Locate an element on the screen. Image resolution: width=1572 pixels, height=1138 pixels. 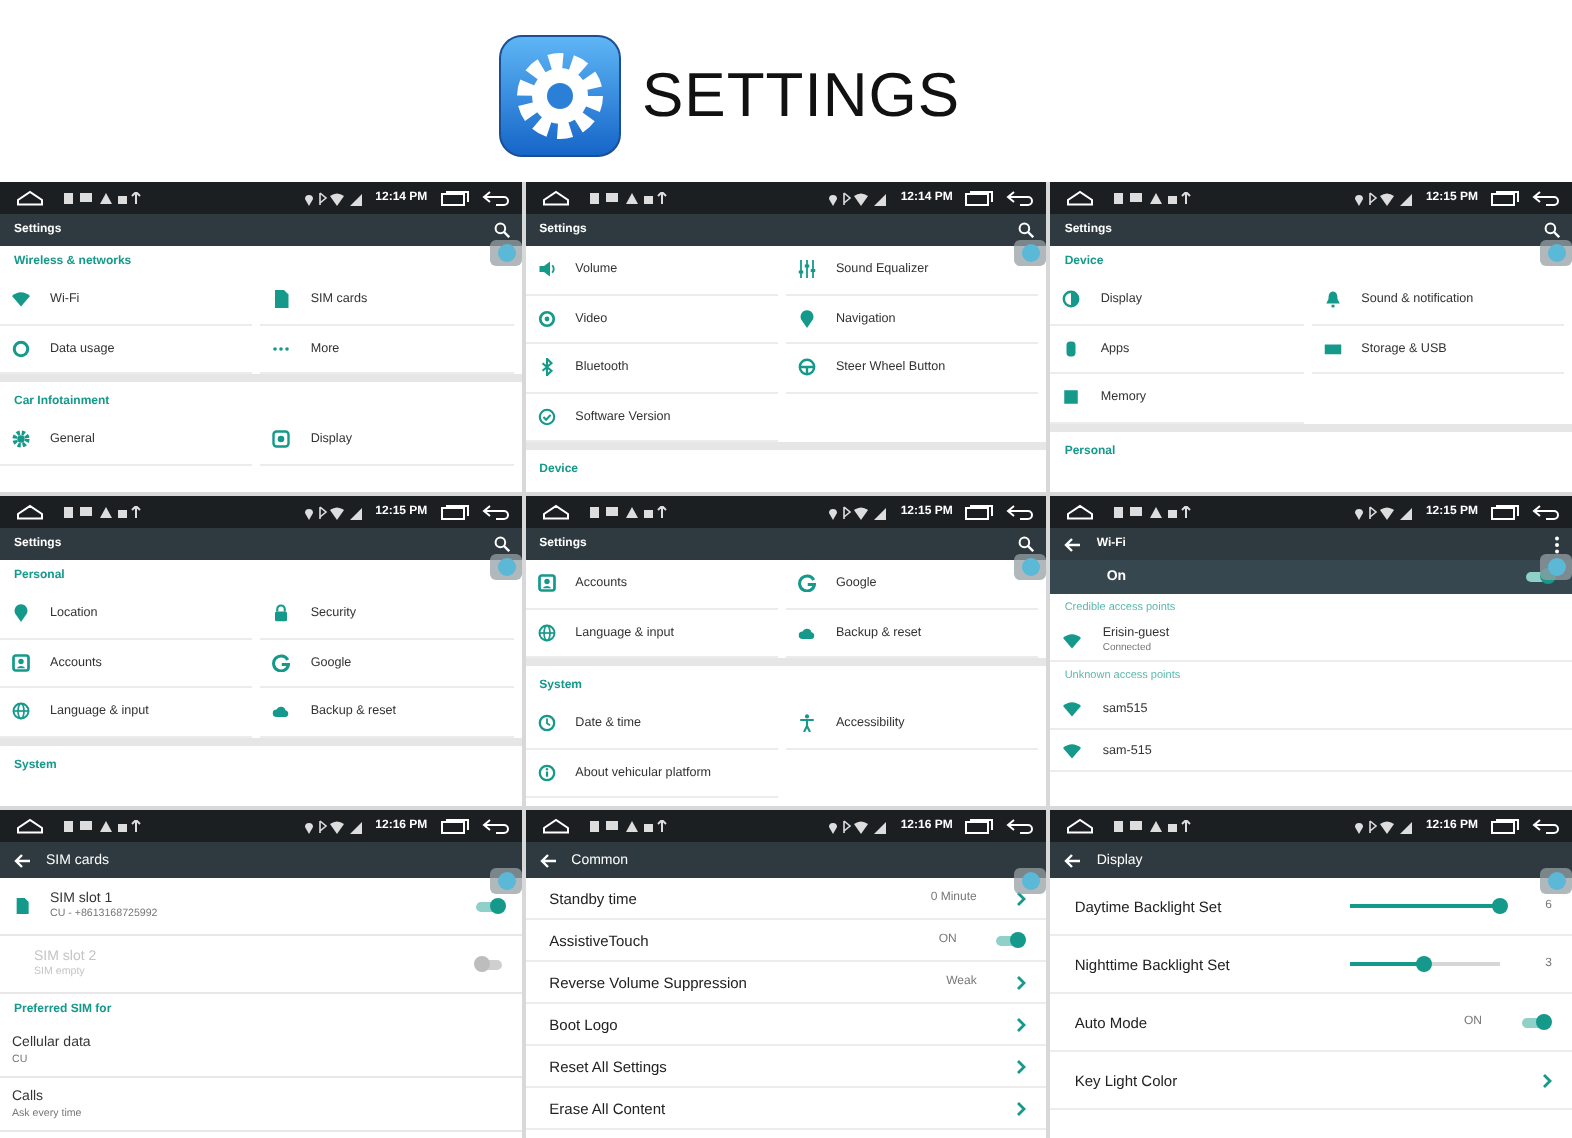
check-circle-icon is located at coordinates (546, 416).